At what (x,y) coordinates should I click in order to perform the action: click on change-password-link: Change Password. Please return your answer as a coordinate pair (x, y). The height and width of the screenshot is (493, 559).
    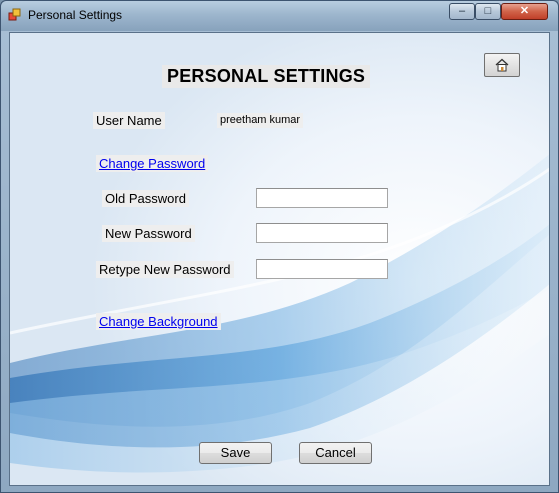
    Looking at the image, I should click on (152, 163).